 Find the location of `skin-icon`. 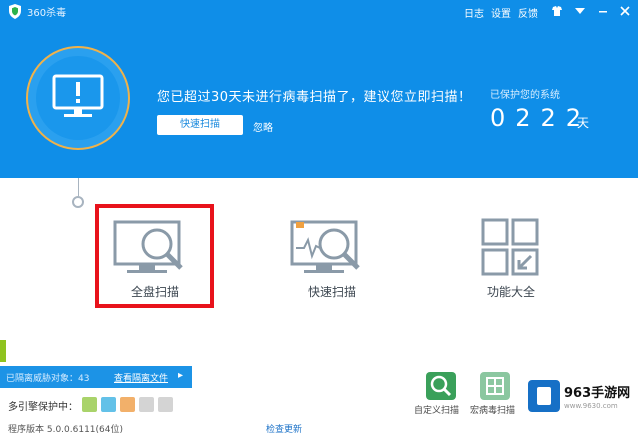

skin-icon is located at coordinates (557, 11).